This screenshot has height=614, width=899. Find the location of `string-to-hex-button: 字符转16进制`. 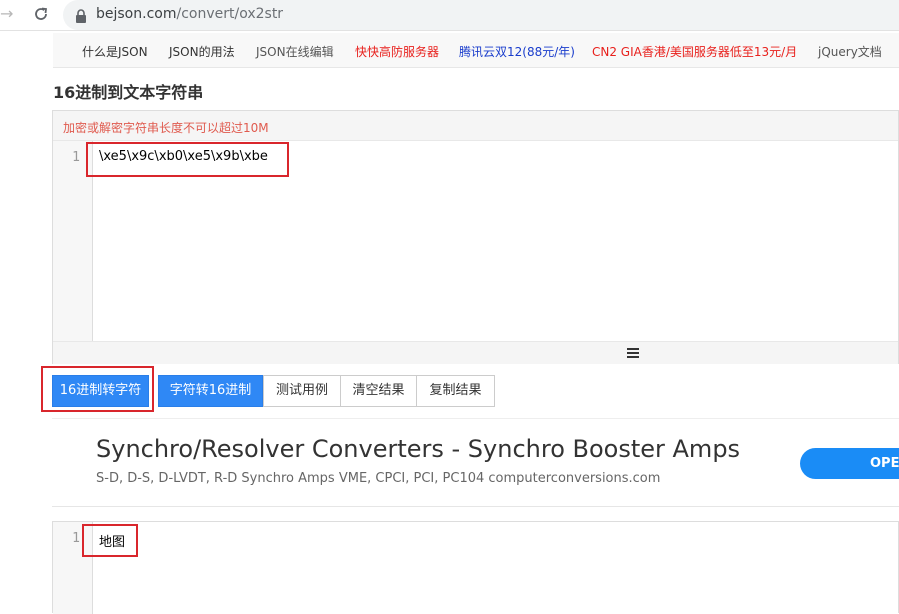

string-to-hex-button: 字符转16进制 is located at coordinates (210, 391).